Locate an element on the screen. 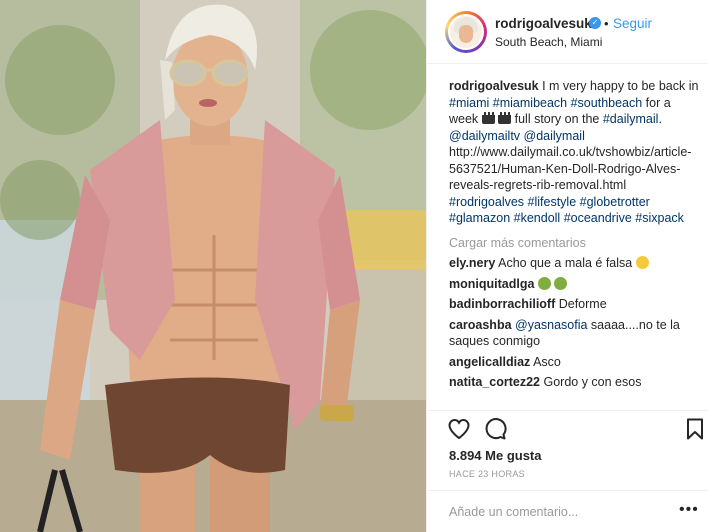 The width and height of the screenshot is (708, 532). hashtag-link: #oceandrive is located at coordinates (598, 218).